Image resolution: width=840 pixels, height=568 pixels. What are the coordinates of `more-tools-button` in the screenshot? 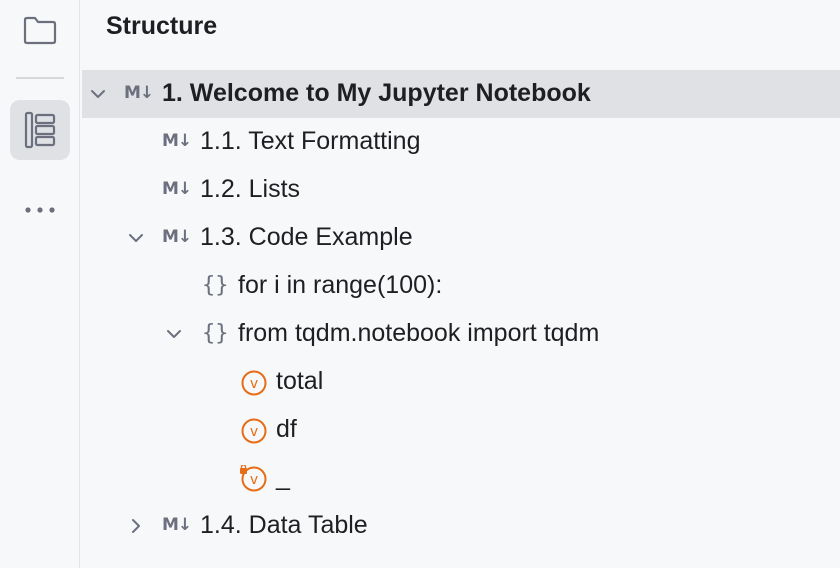 It's located at (40, 210).